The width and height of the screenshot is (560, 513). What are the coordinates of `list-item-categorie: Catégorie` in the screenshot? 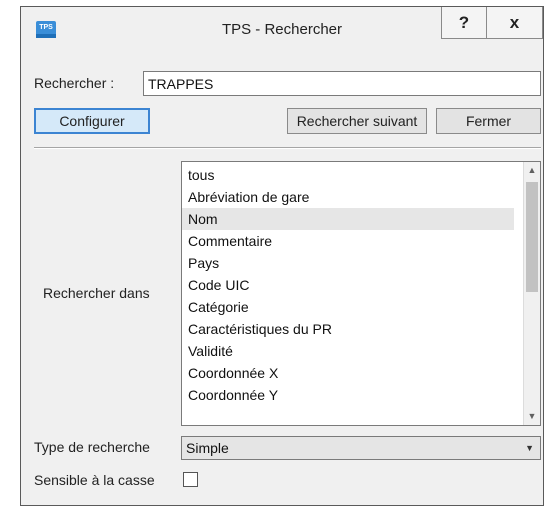 It's located at (348, 307).